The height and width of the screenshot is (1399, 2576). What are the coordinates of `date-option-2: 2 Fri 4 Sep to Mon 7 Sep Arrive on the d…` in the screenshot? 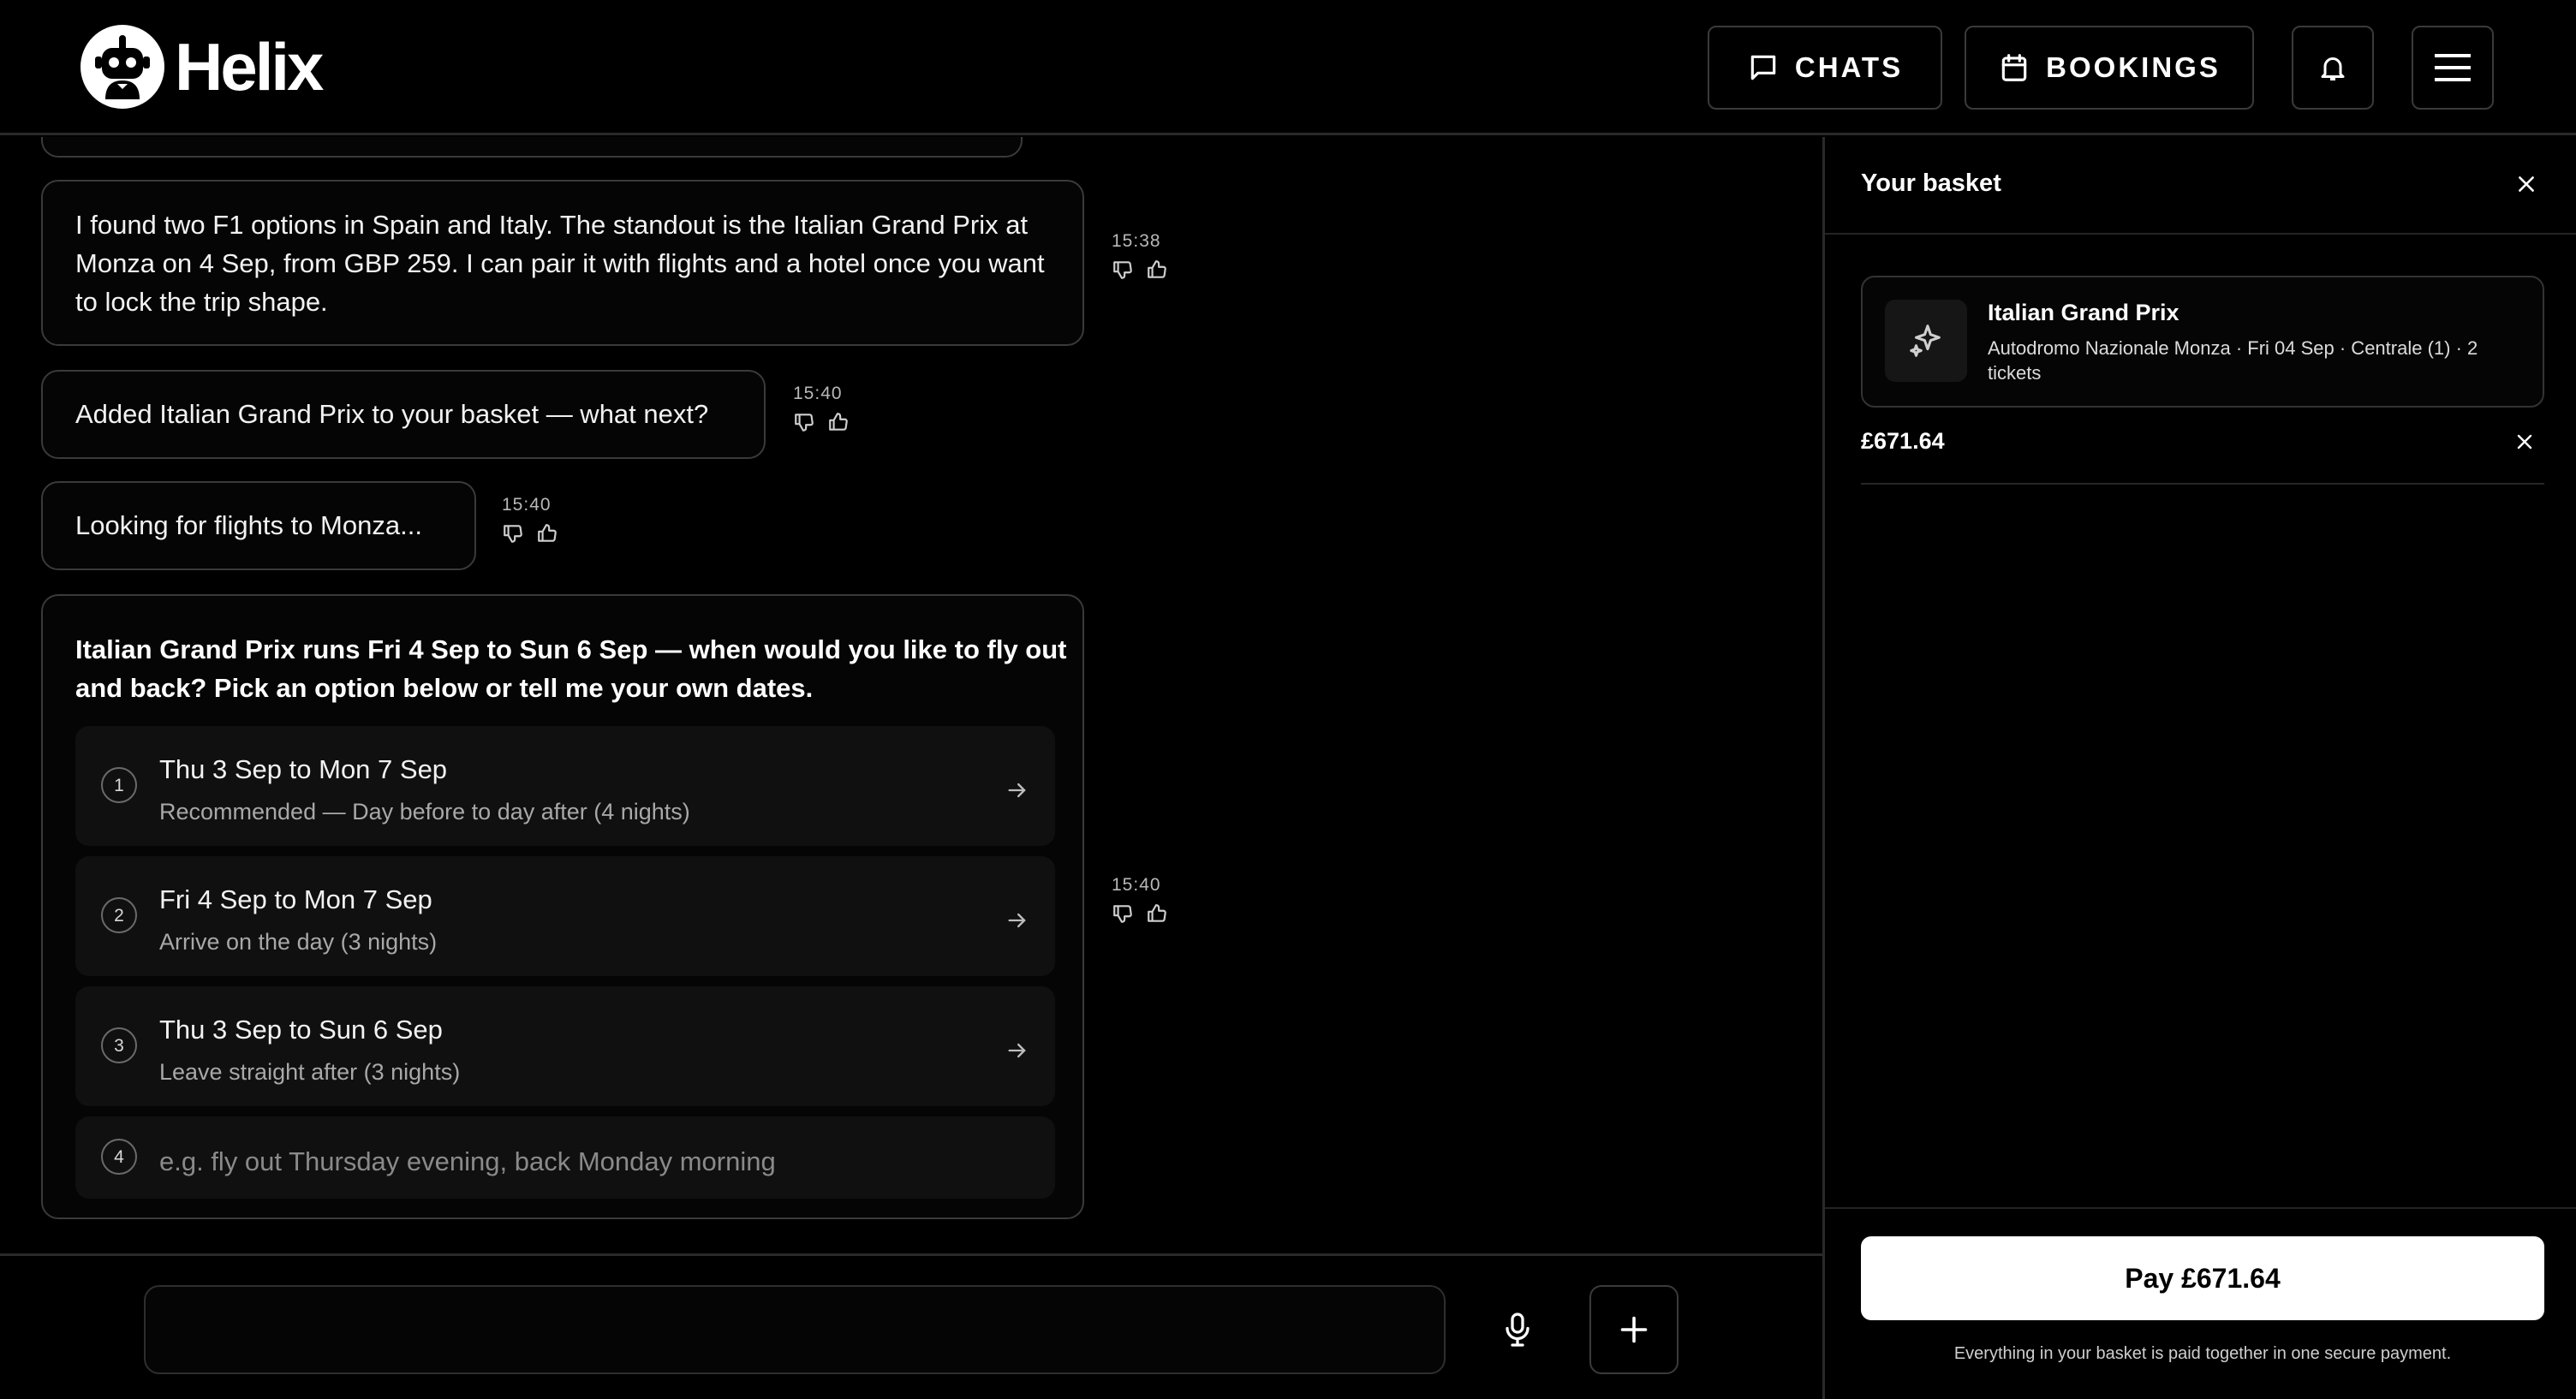 It's located at (565, 916).